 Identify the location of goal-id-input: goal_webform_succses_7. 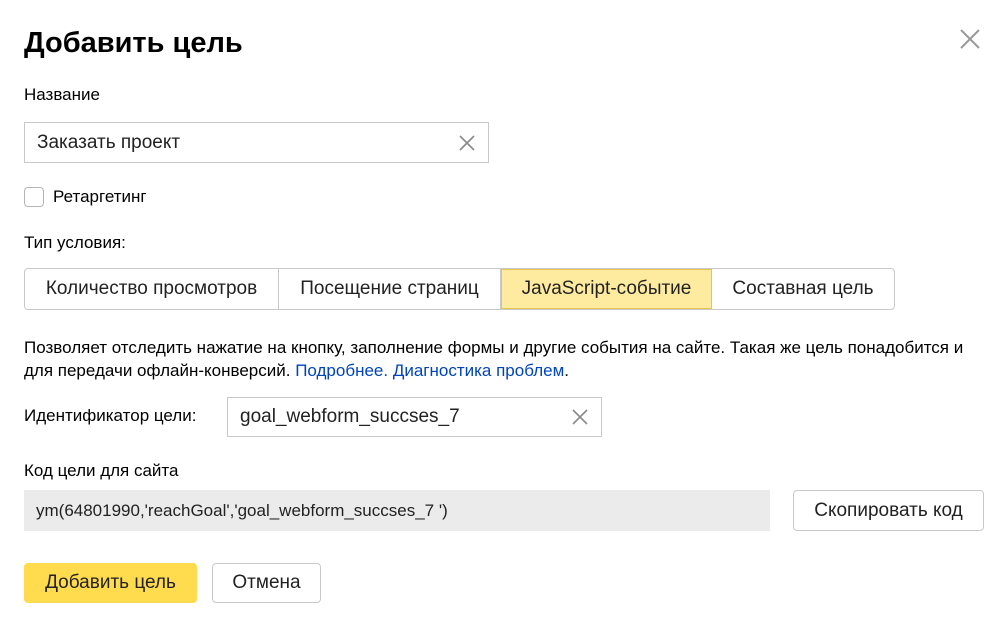
(414, 417).